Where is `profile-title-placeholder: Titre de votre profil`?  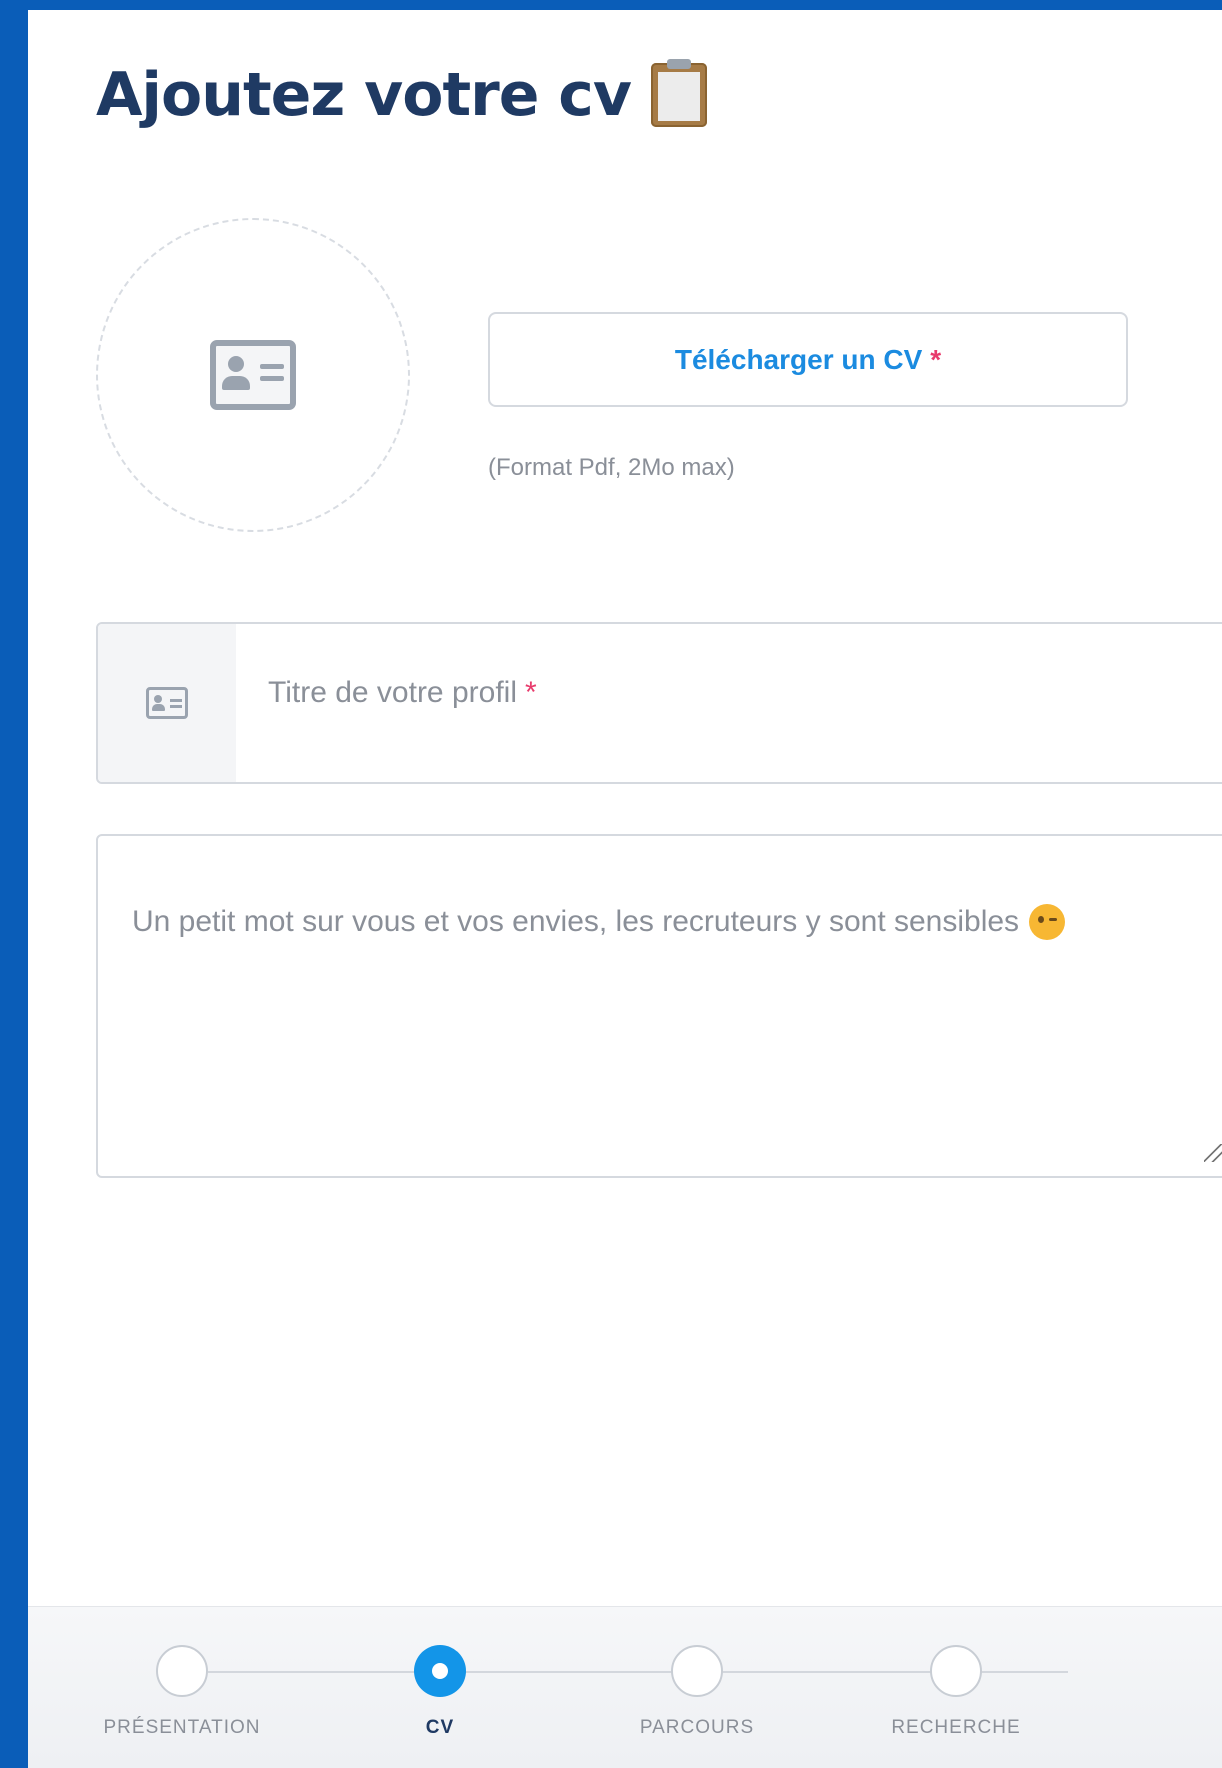 profile-title-placeholder: Titre de votre profil is located at coordinates (392, 692).